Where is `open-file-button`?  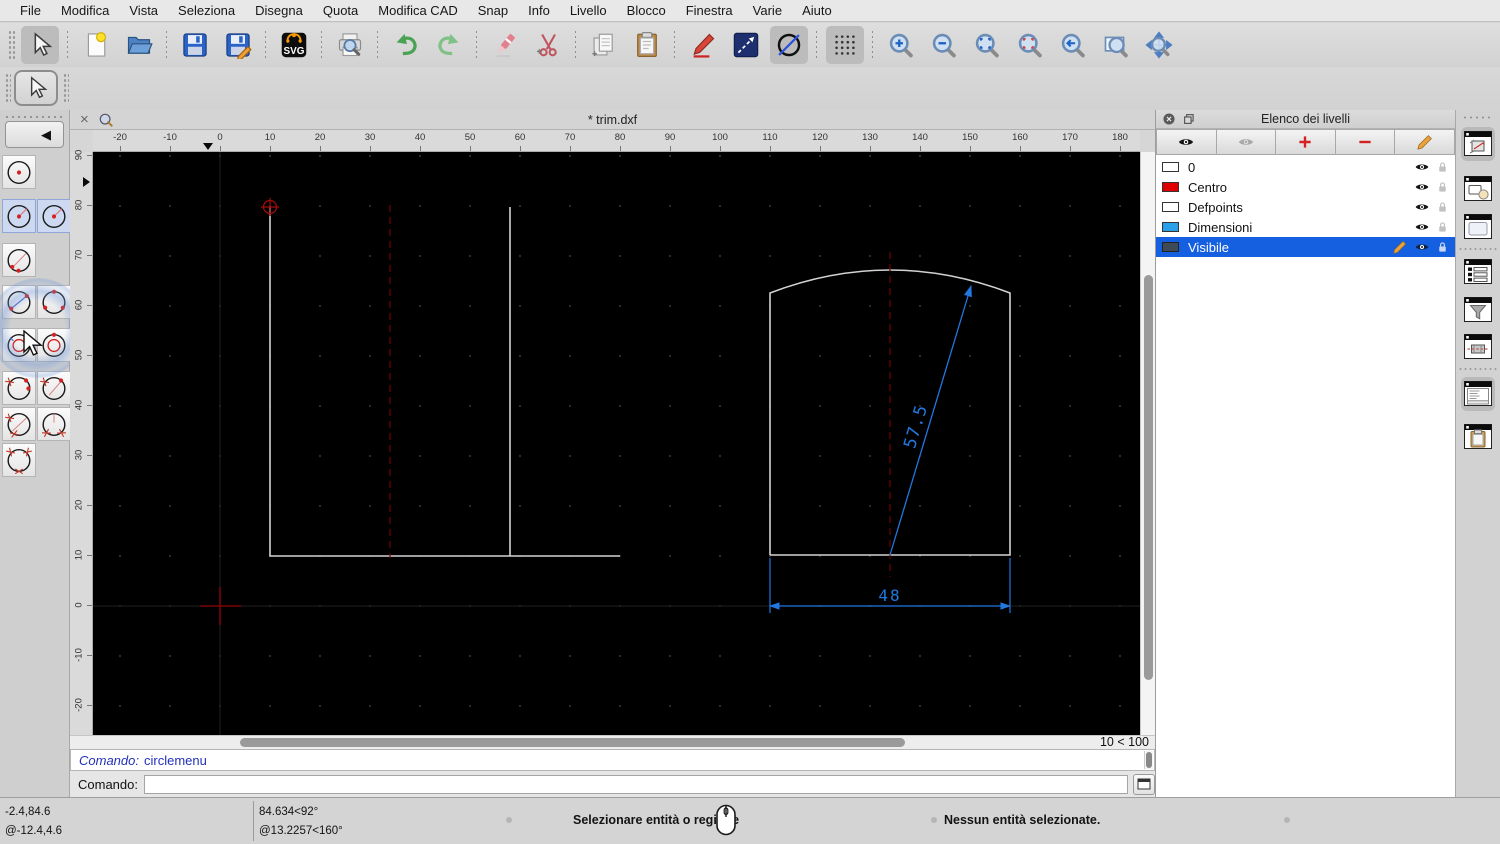 open-file-button is located at coordinates (139, 45).